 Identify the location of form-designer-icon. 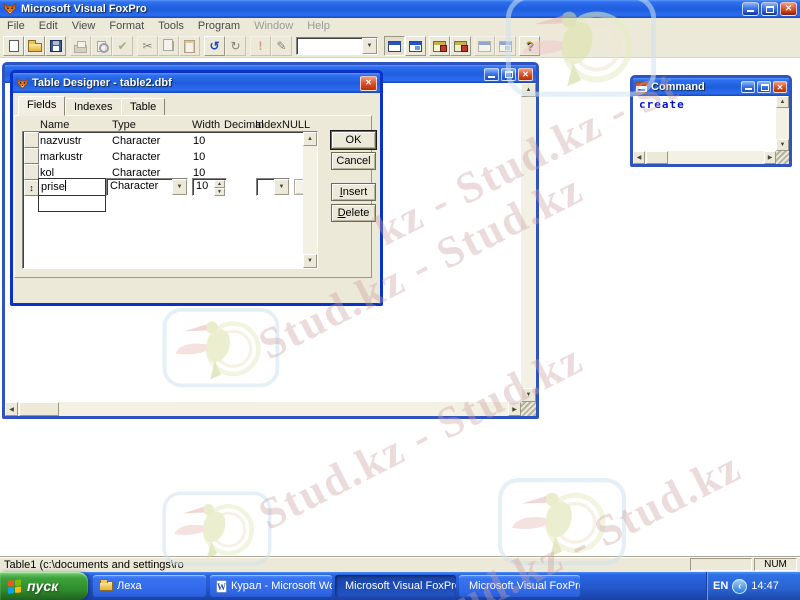
(484, 46).